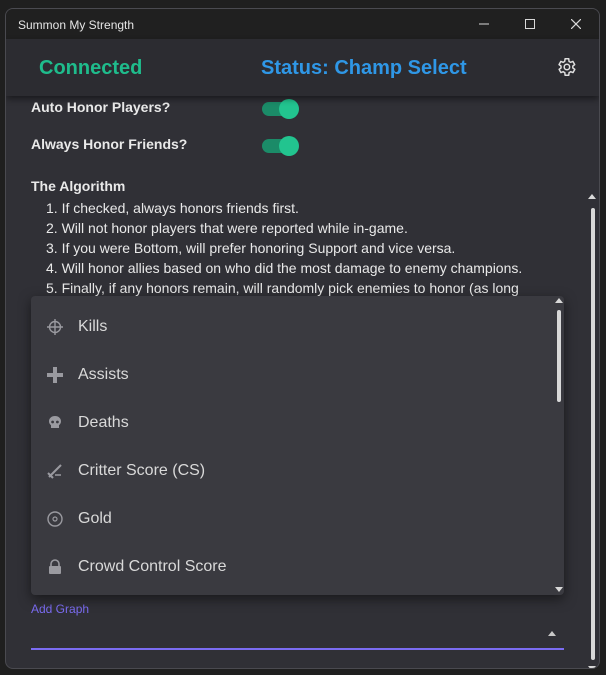  I want to click on maximize-button, so click(530, 24).